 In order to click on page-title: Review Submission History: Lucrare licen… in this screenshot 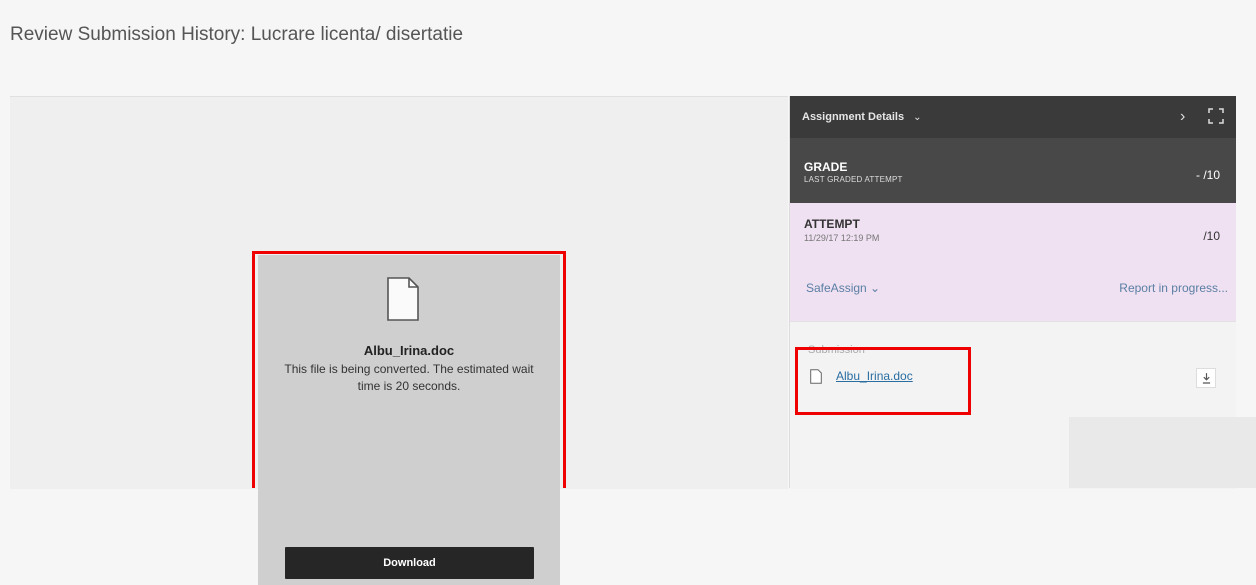, I will do `click(237, 34)`.